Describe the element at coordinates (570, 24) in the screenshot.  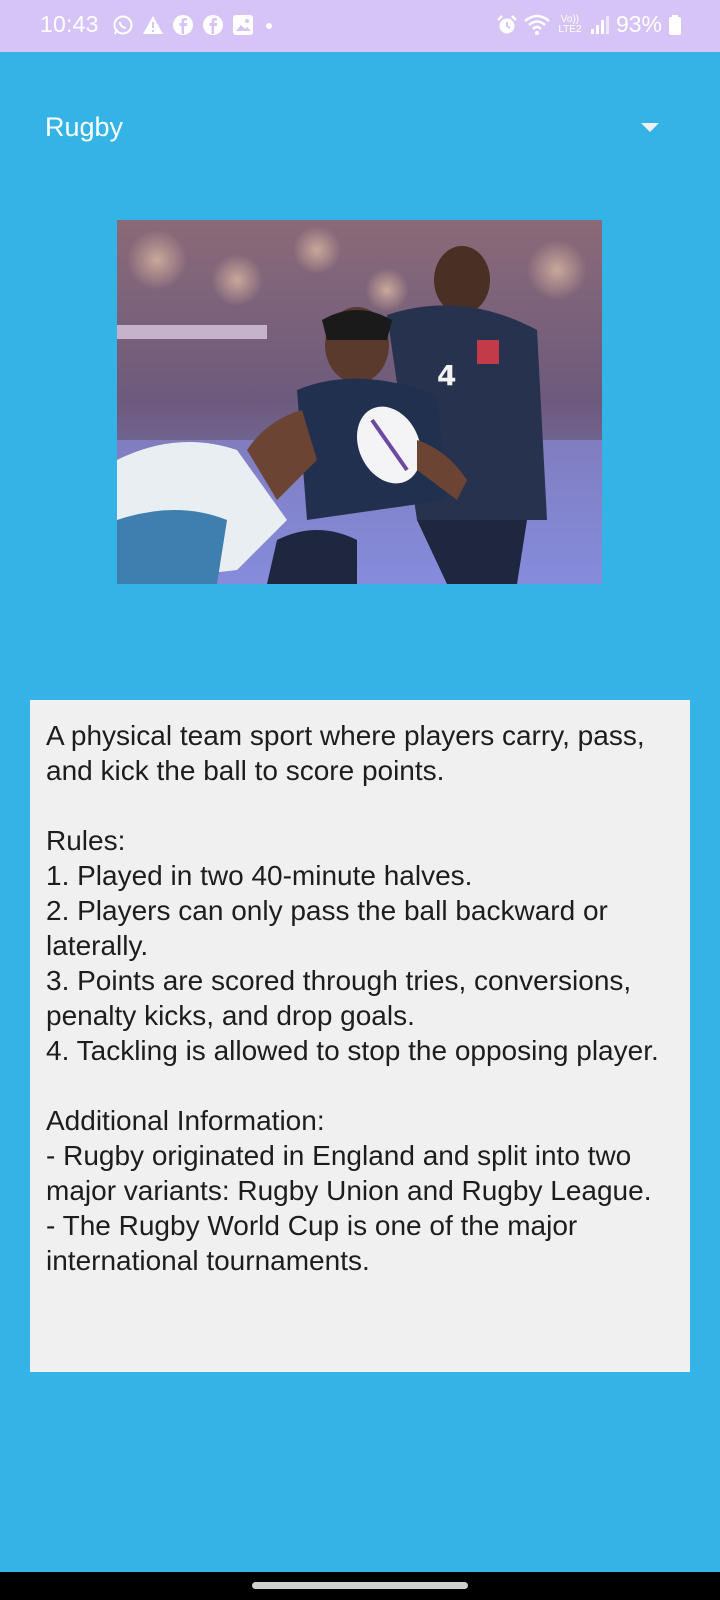
I see `network-type-label: Vo)) LTE2` at that location.